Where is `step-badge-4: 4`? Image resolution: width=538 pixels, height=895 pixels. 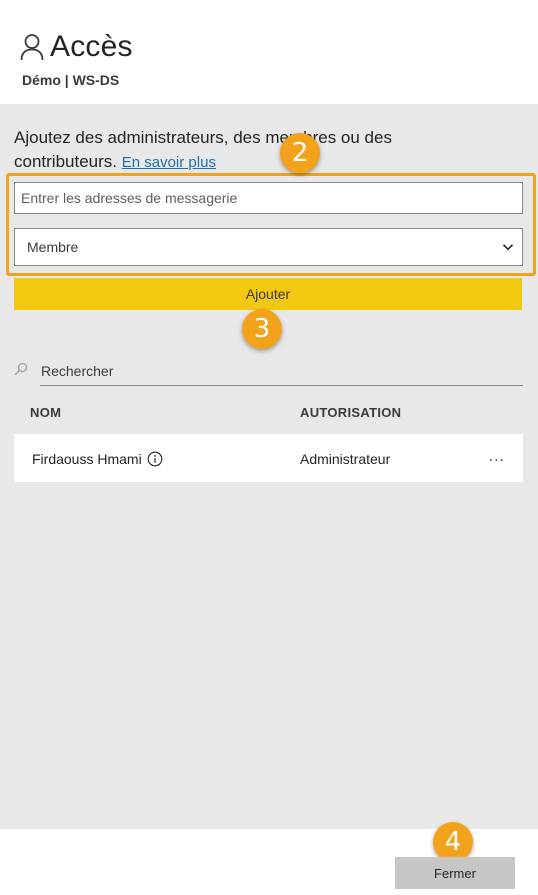 step-badge-4: 4 is located at coordinates (453, 842).